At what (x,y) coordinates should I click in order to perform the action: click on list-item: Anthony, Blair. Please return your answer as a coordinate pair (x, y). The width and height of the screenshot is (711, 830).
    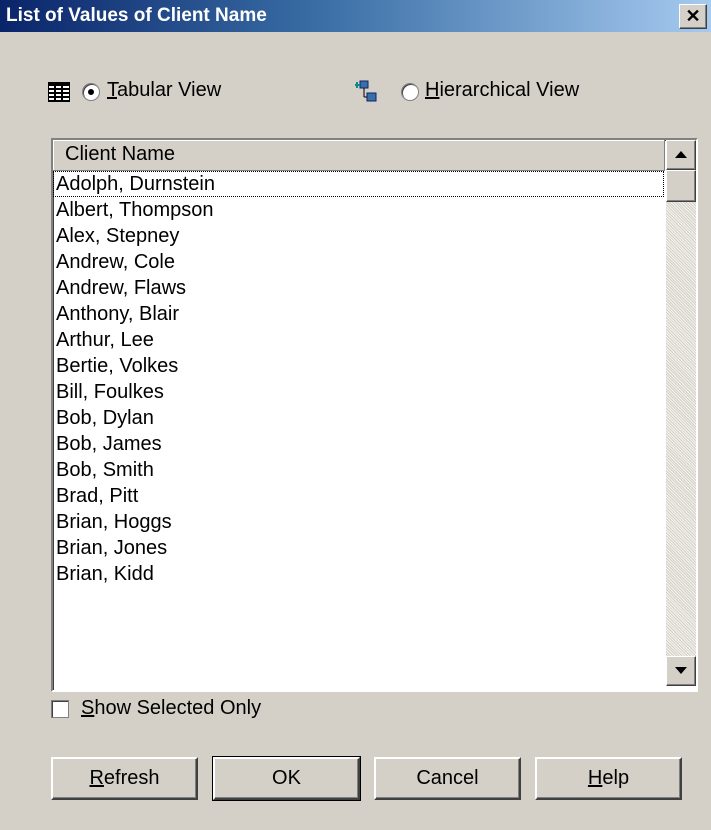
    Looking at the image, I should click on (358, 314).